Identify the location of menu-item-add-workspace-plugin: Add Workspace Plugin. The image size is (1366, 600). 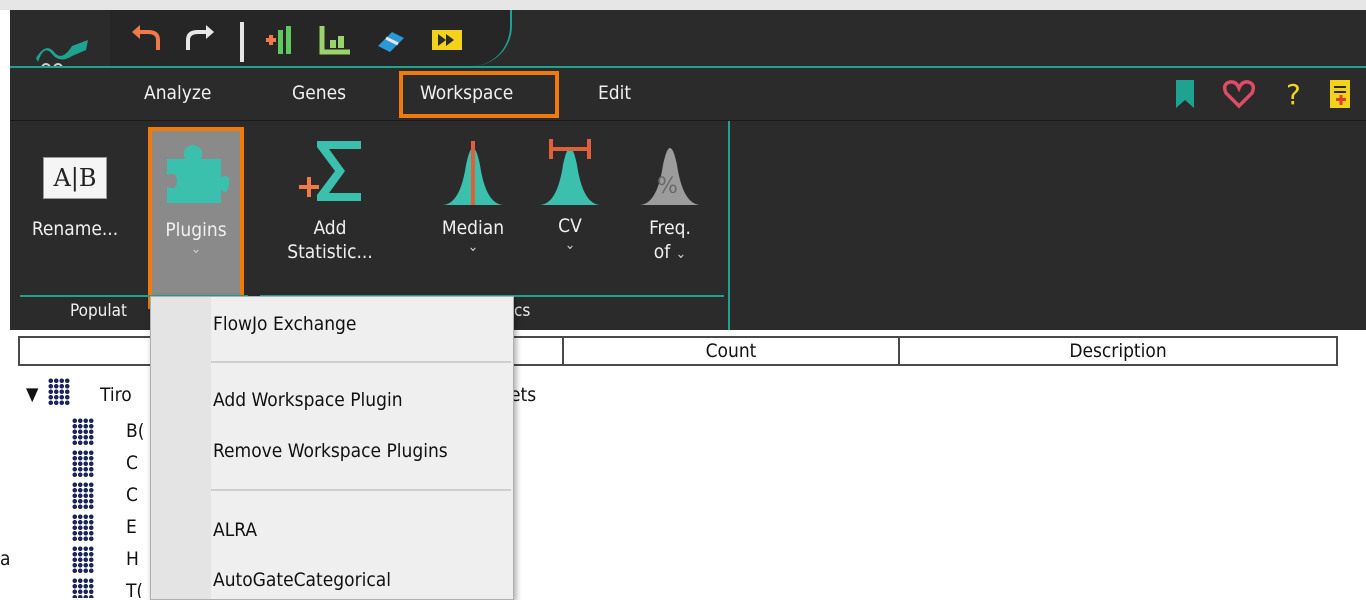
(308, 400).